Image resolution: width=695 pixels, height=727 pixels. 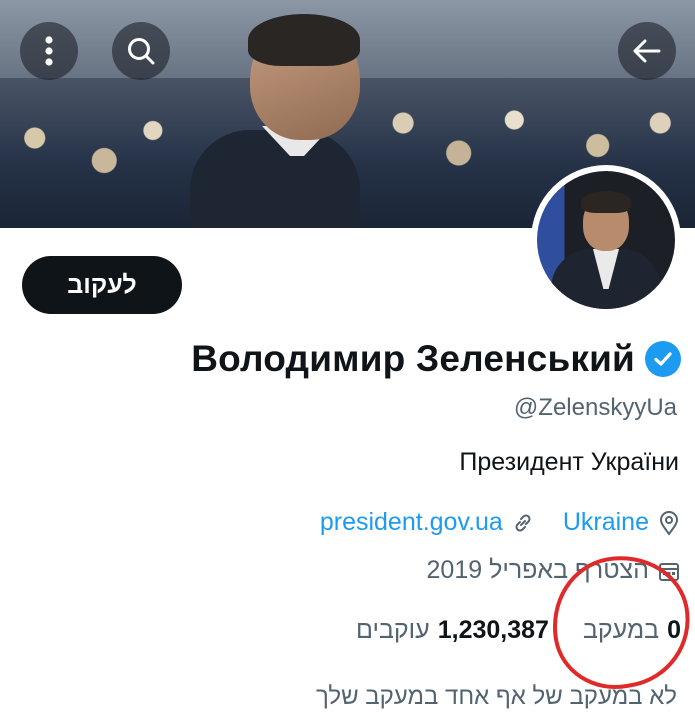 What do you see at coordinates (411, 522) in the screenshot?
I see `website-link: president.gov.ua` at bounding box center [411, 522].